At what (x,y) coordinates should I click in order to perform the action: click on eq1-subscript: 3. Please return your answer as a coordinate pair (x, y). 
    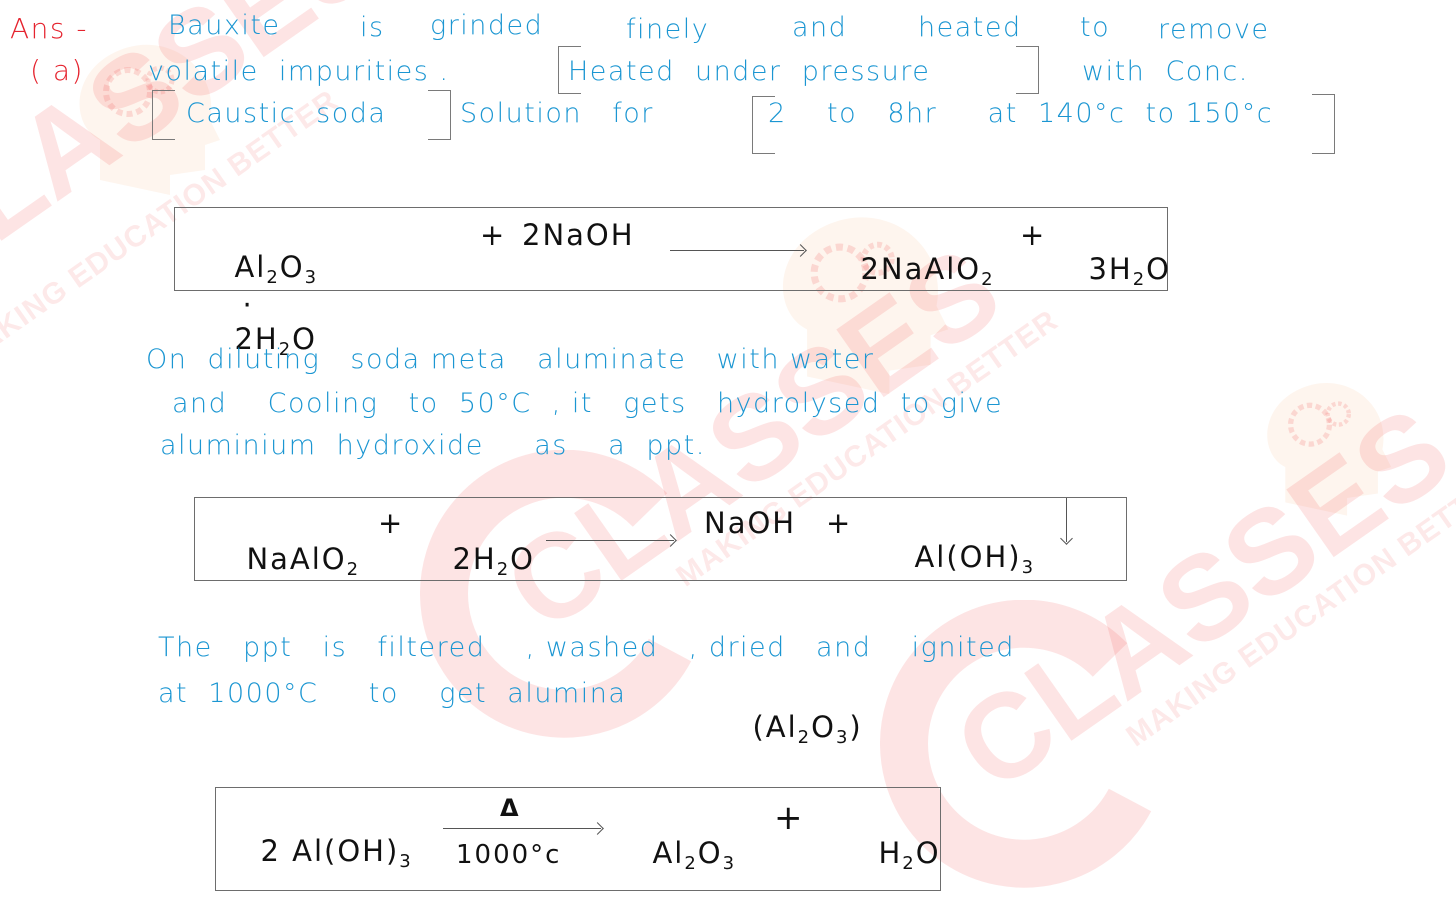
    Looking at the image, I should click on (311, 277).